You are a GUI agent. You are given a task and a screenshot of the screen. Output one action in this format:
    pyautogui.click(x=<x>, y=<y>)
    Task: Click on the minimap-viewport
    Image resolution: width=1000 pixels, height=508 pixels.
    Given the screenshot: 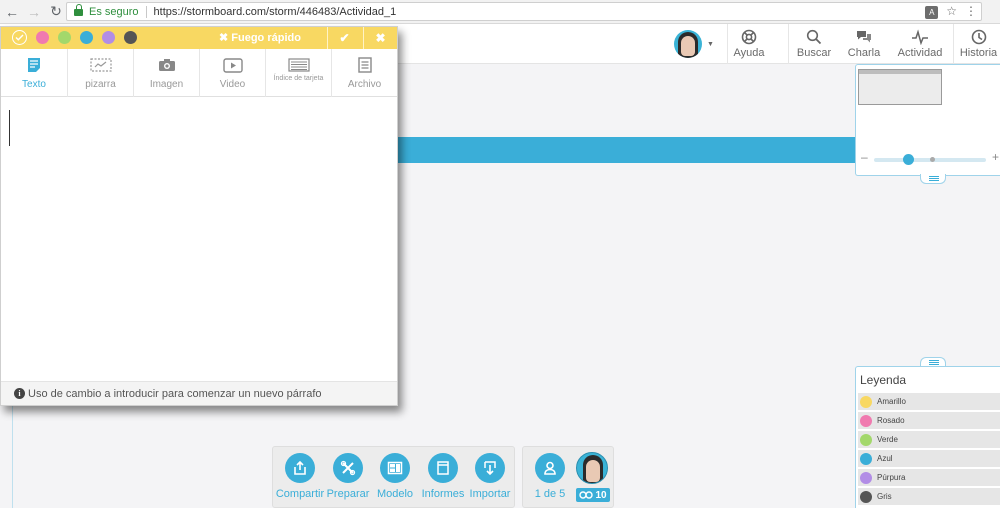 What is the action you would take?
    pyautogui.click(x=900, y=87)
    